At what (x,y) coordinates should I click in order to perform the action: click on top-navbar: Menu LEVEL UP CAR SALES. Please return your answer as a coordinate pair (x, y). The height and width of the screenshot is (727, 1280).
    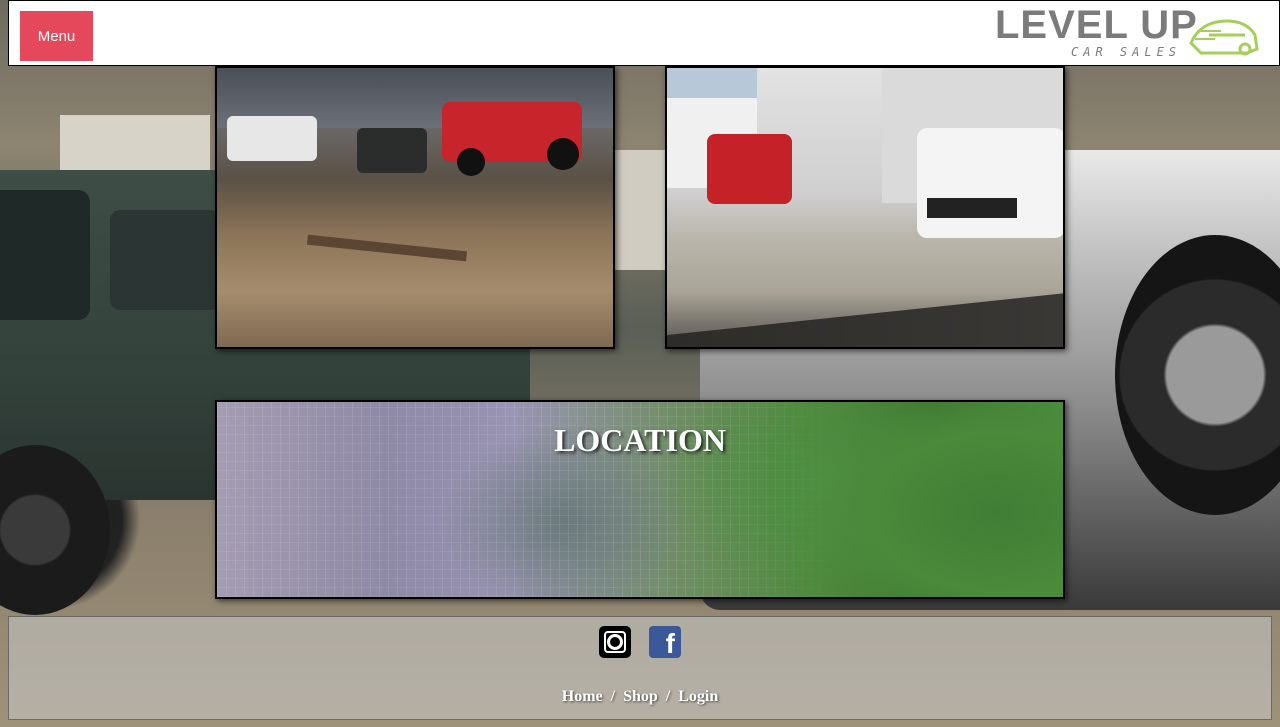
    Looking at the image, I should click on (644, 33).